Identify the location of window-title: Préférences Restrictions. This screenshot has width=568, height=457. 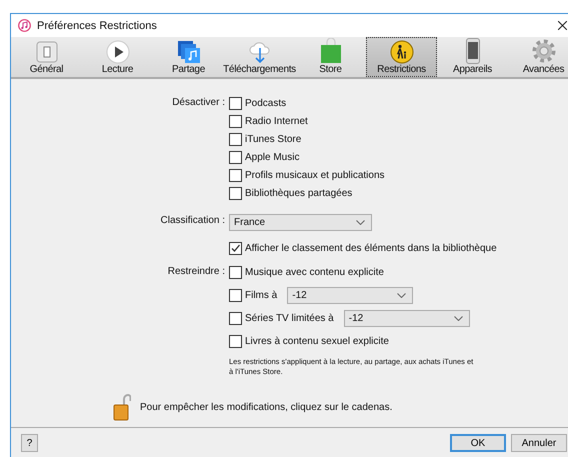
(97, 26).